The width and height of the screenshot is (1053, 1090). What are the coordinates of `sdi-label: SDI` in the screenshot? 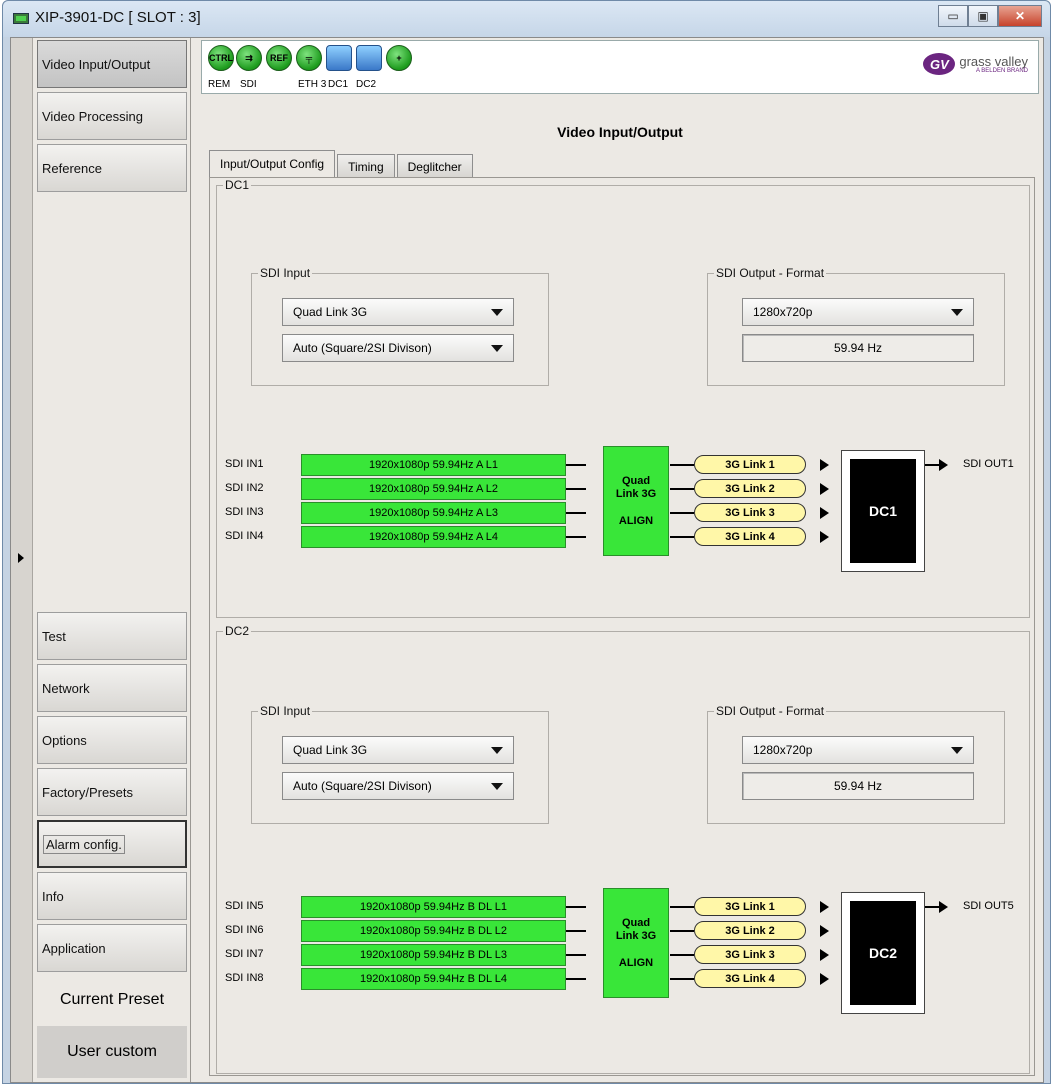 It's located at (248, 84).